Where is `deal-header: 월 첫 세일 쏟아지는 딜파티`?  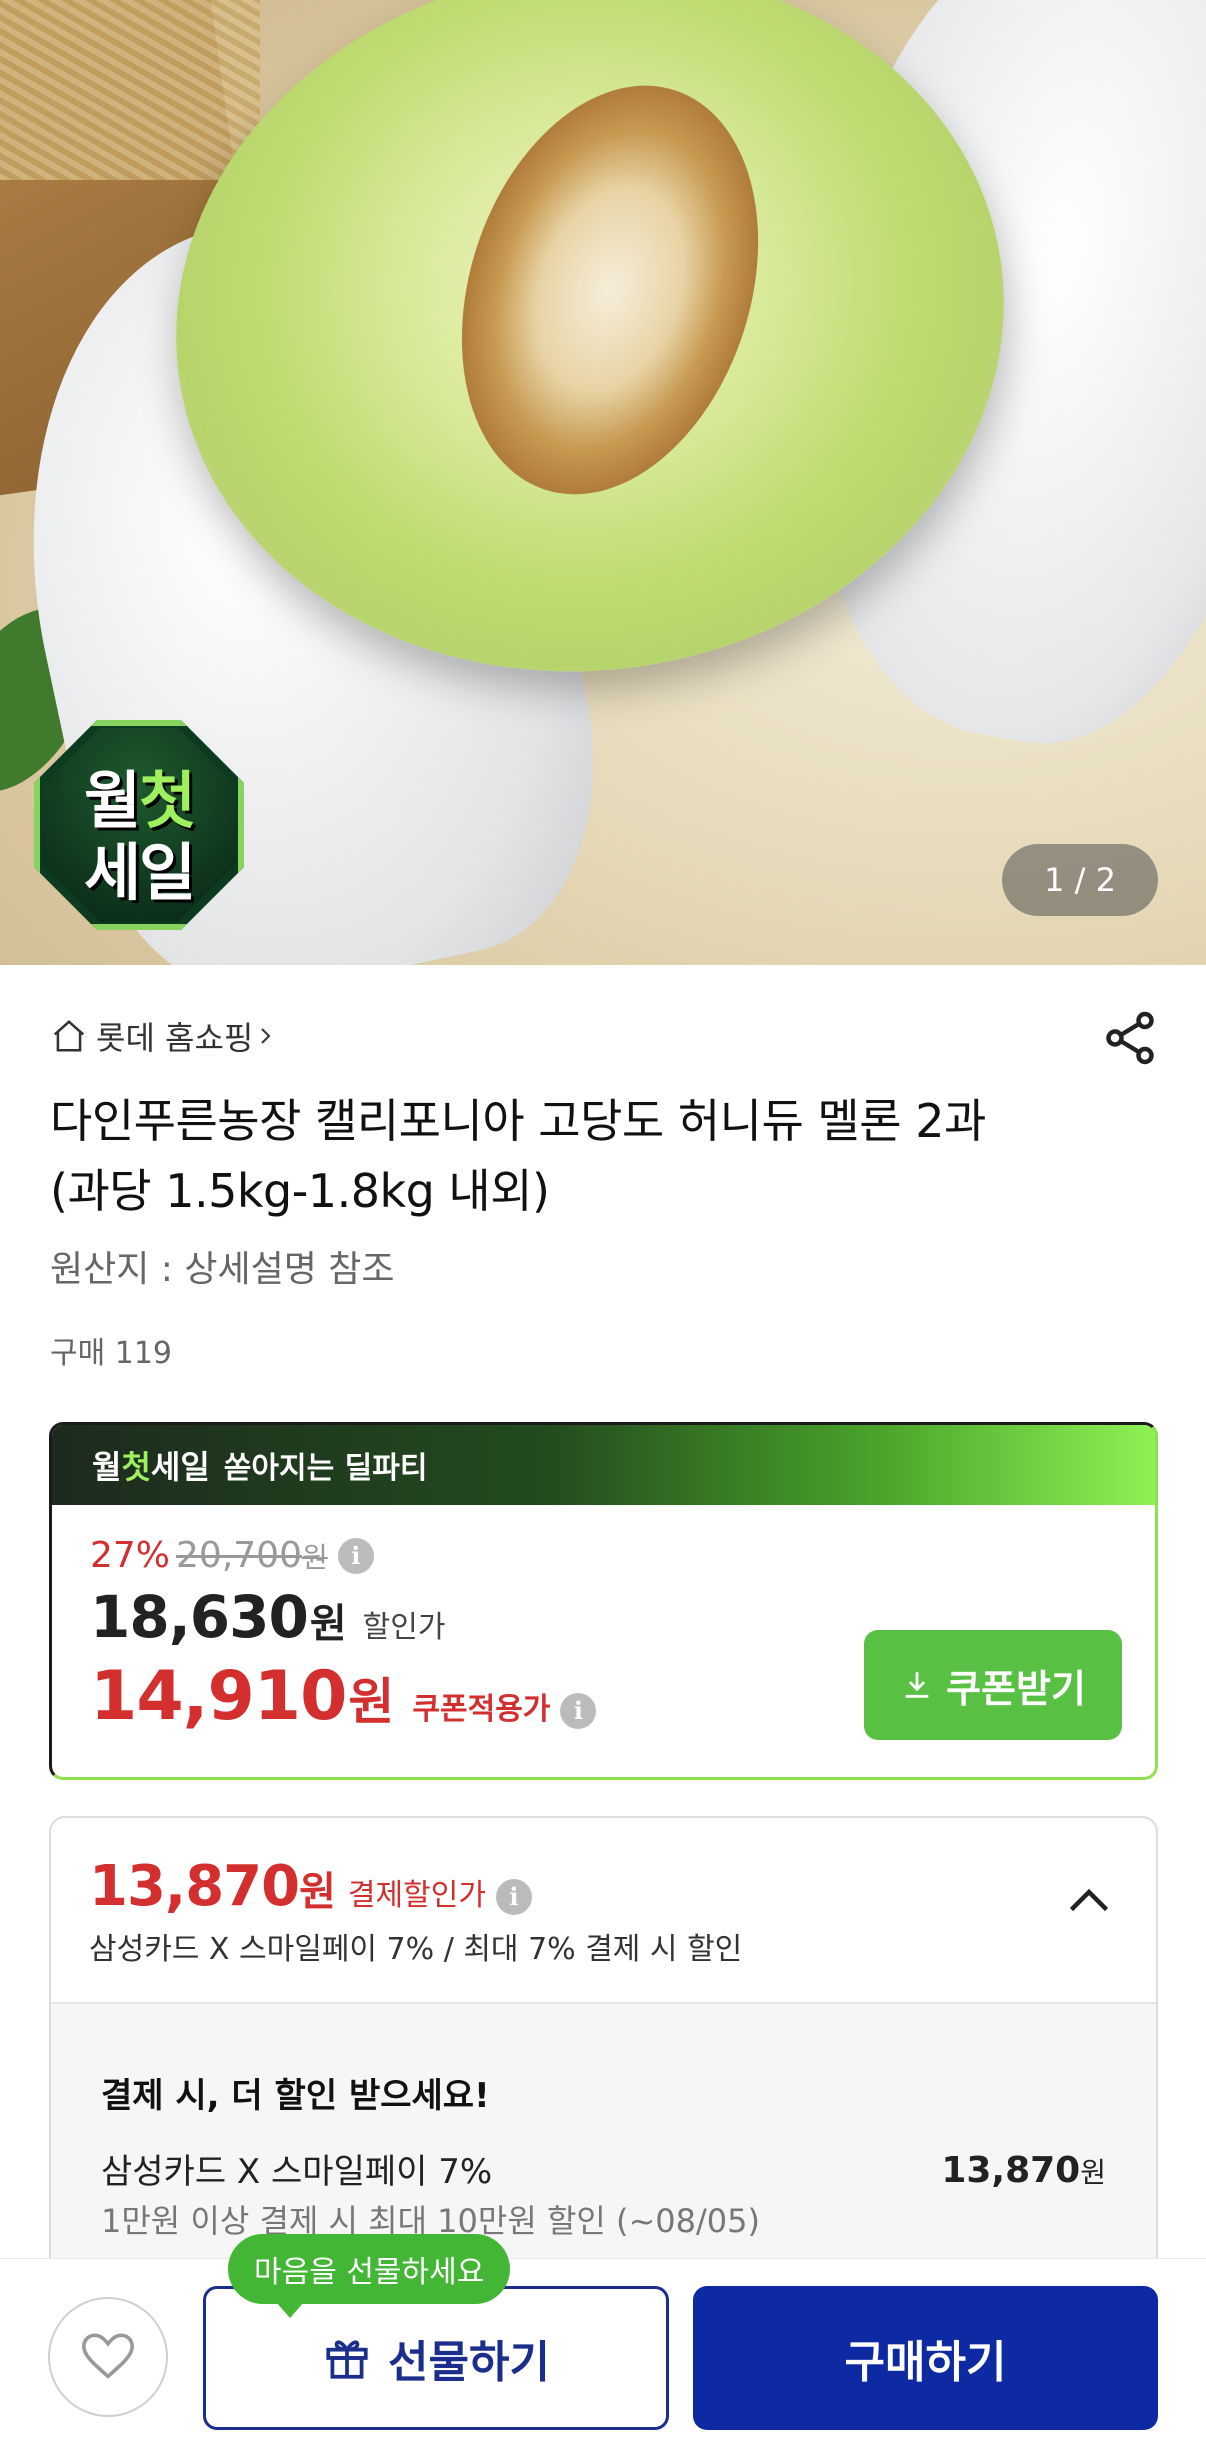 deal-header: 월 첫 세일 쏟아지는 딜파티 is located at coordinates (603, 1465).